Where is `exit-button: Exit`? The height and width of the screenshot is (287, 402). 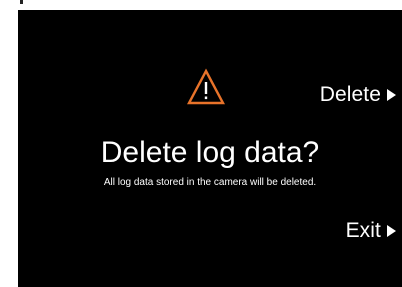 exit-button: Exit is located at coordinates (371, 231).